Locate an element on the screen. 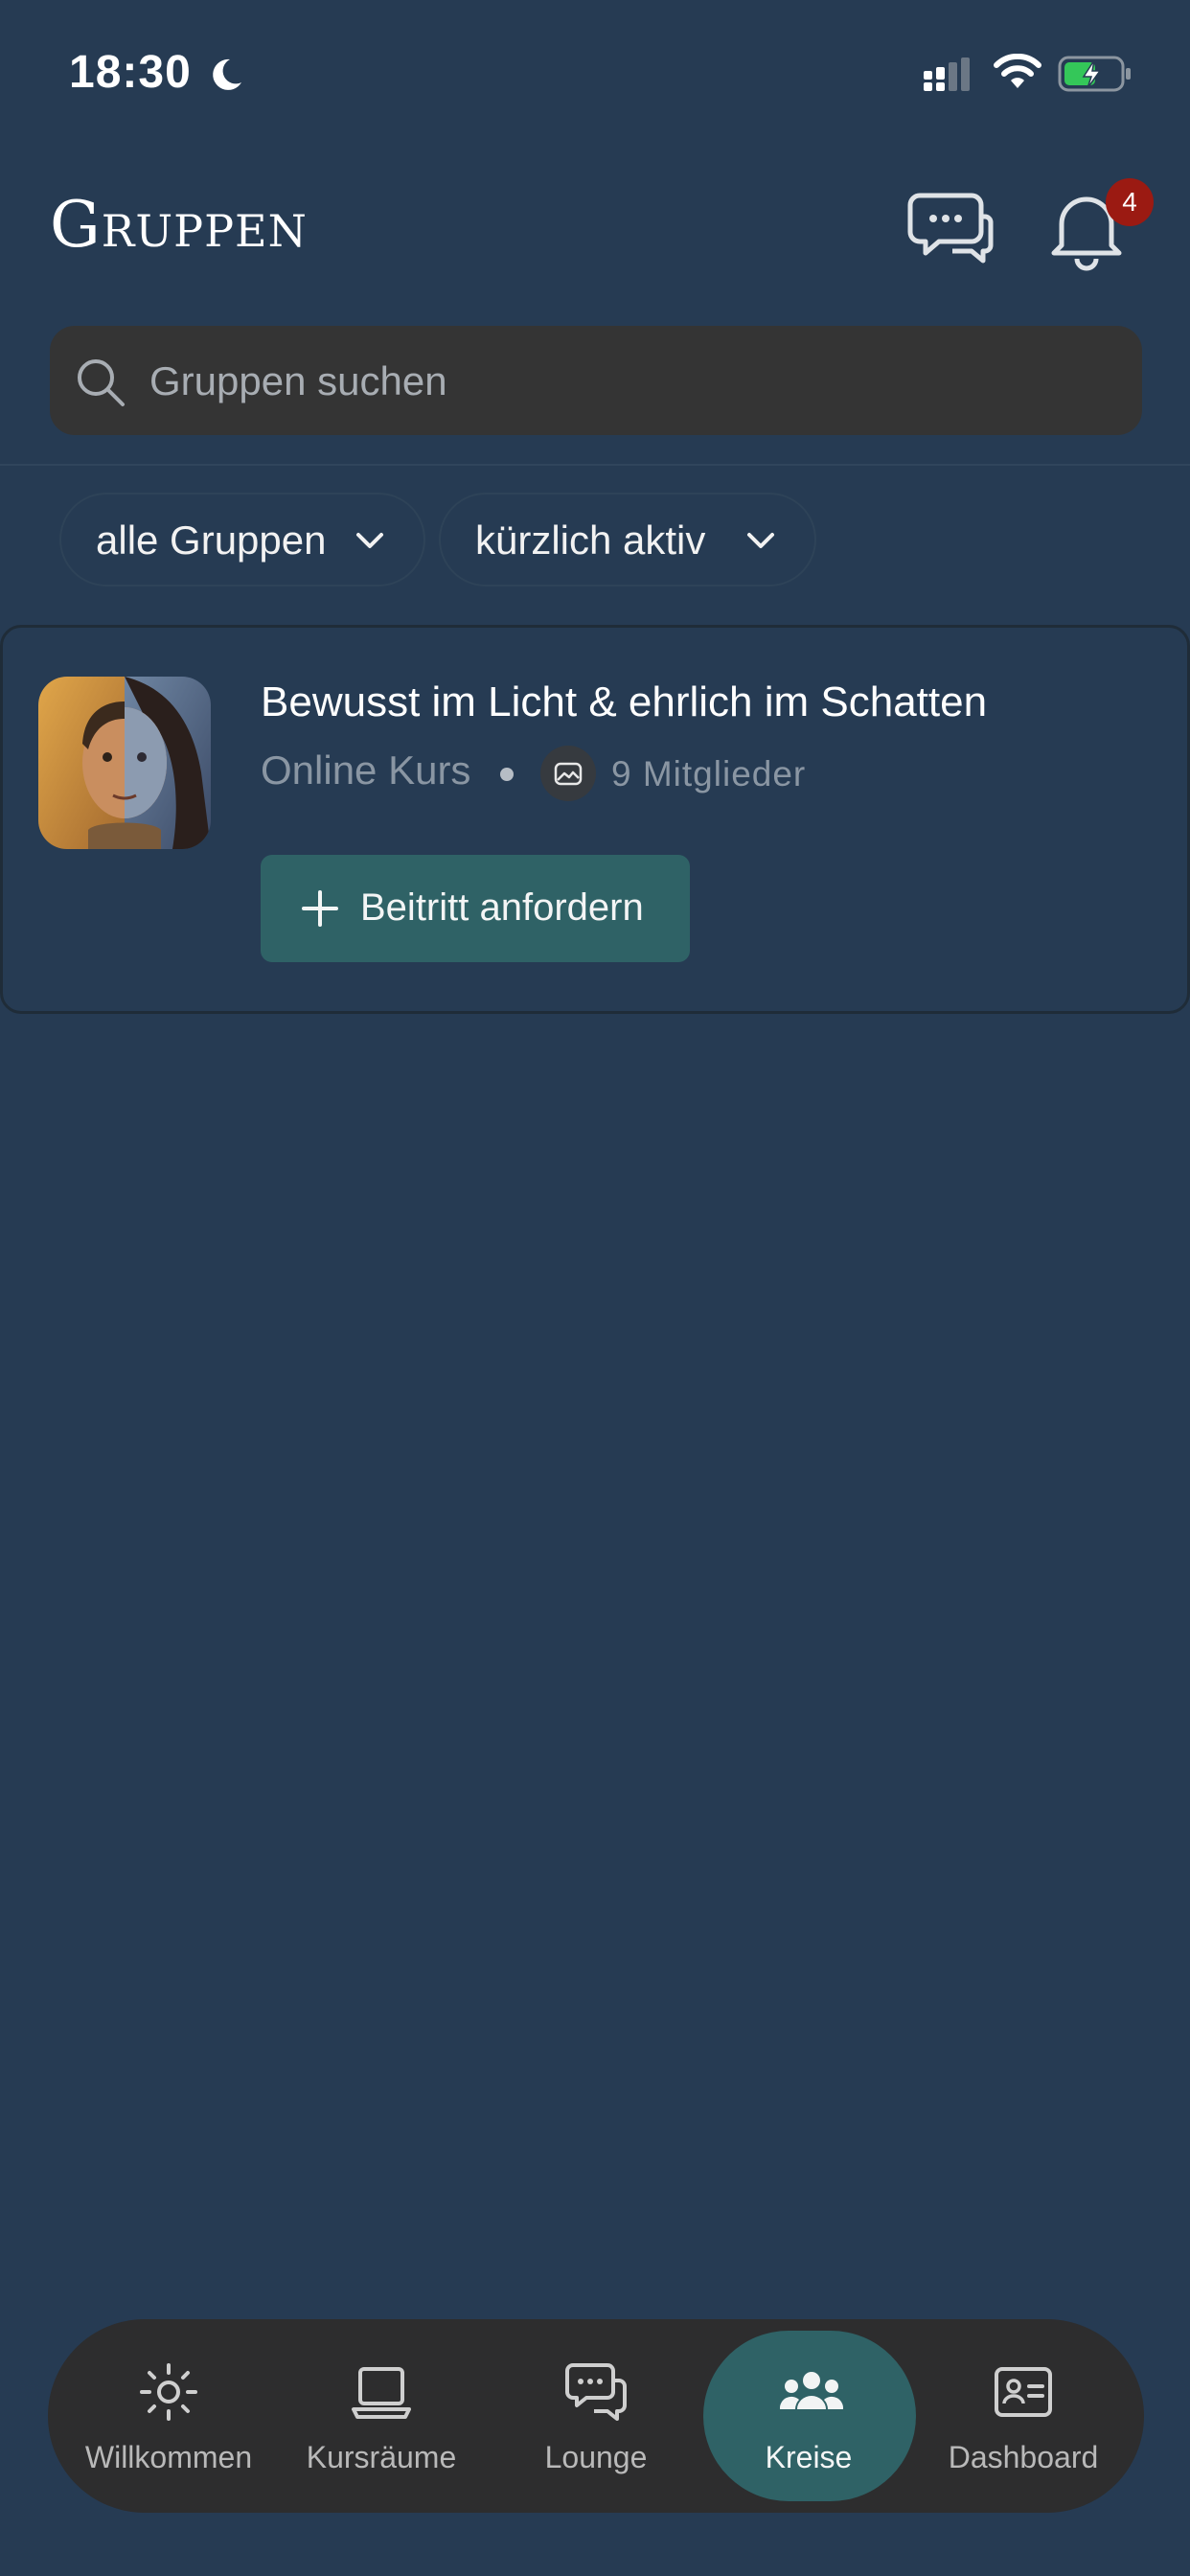  people-icon is located at coordinates (811, 2390).